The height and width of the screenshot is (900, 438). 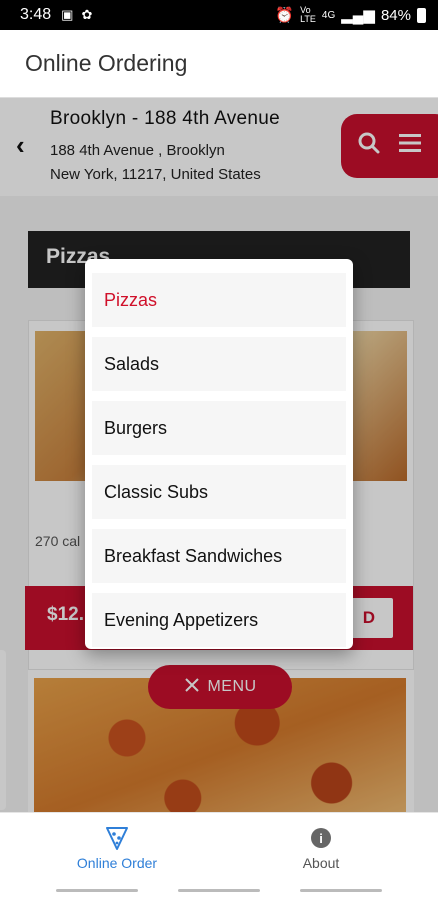 I want to click on dropdown-item-salads: Salads, so click(x=219, y=364).